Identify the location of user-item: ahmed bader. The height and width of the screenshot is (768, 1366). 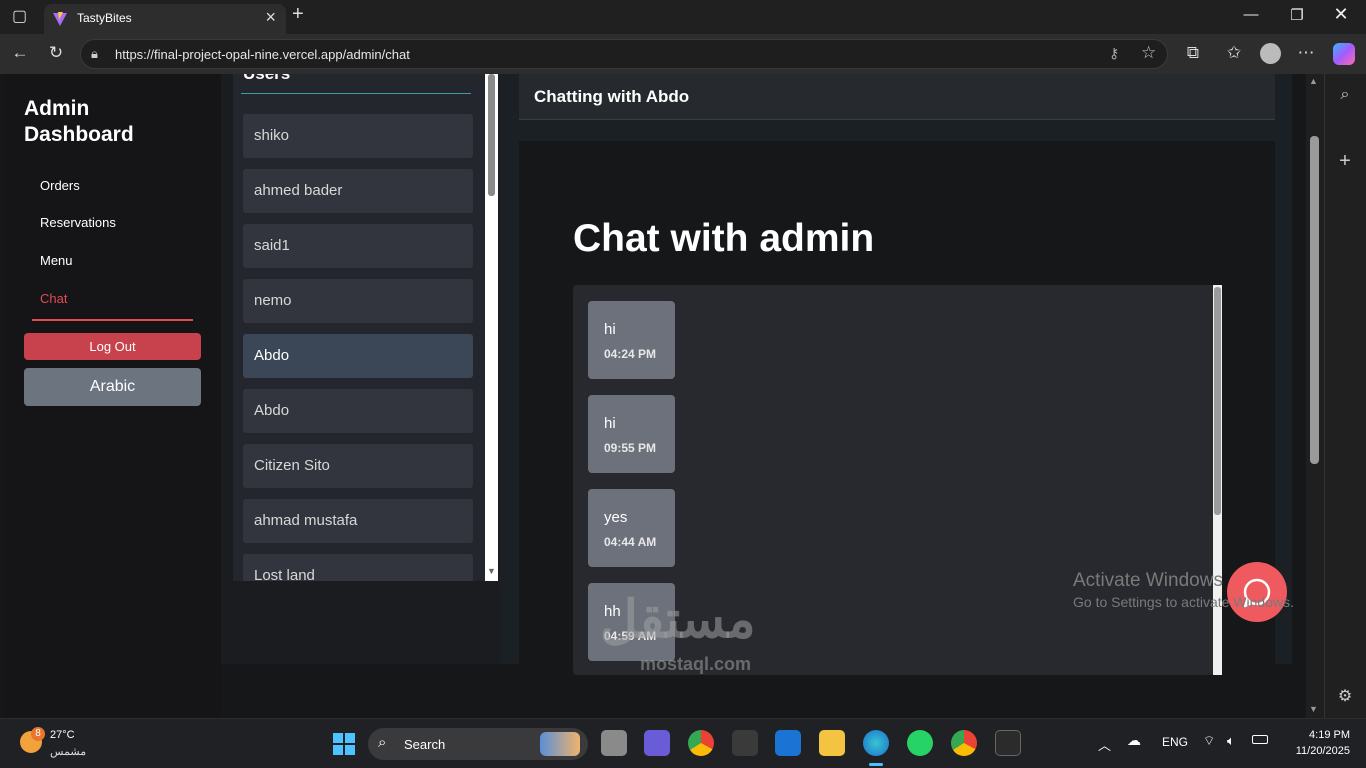
(358, 191).